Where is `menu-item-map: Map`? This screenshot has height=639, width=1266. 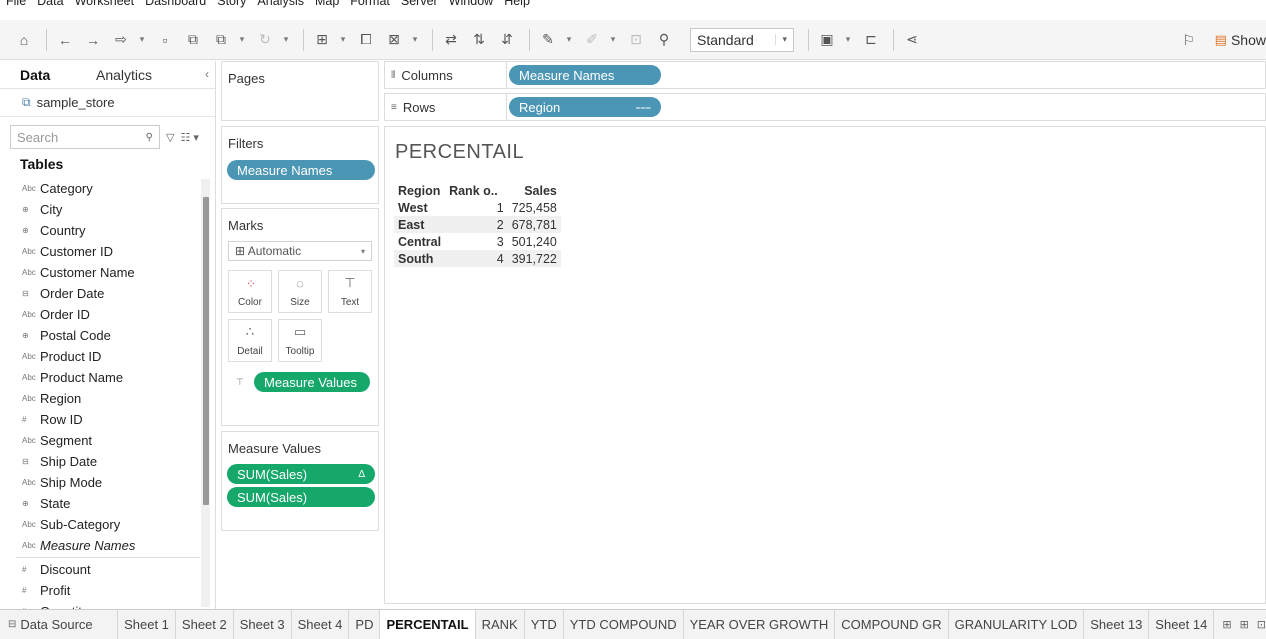
menu-item-map: Map is located at coordinates (327, 7).